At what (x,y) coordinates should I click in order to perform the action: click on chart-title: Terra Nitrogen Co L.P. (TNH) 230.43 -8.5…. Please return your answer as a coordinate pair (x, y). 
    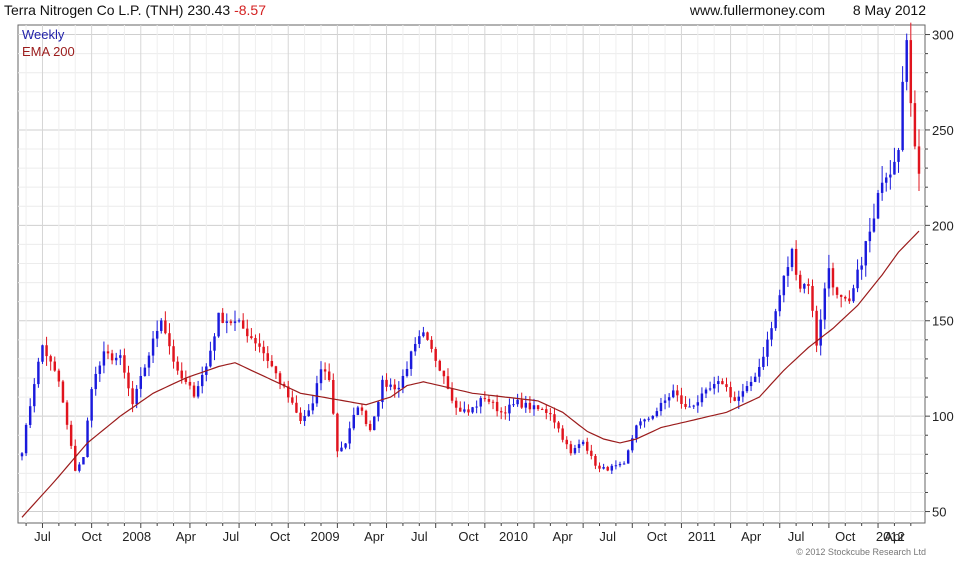
    Looking at the image, I should click on (135, 10).